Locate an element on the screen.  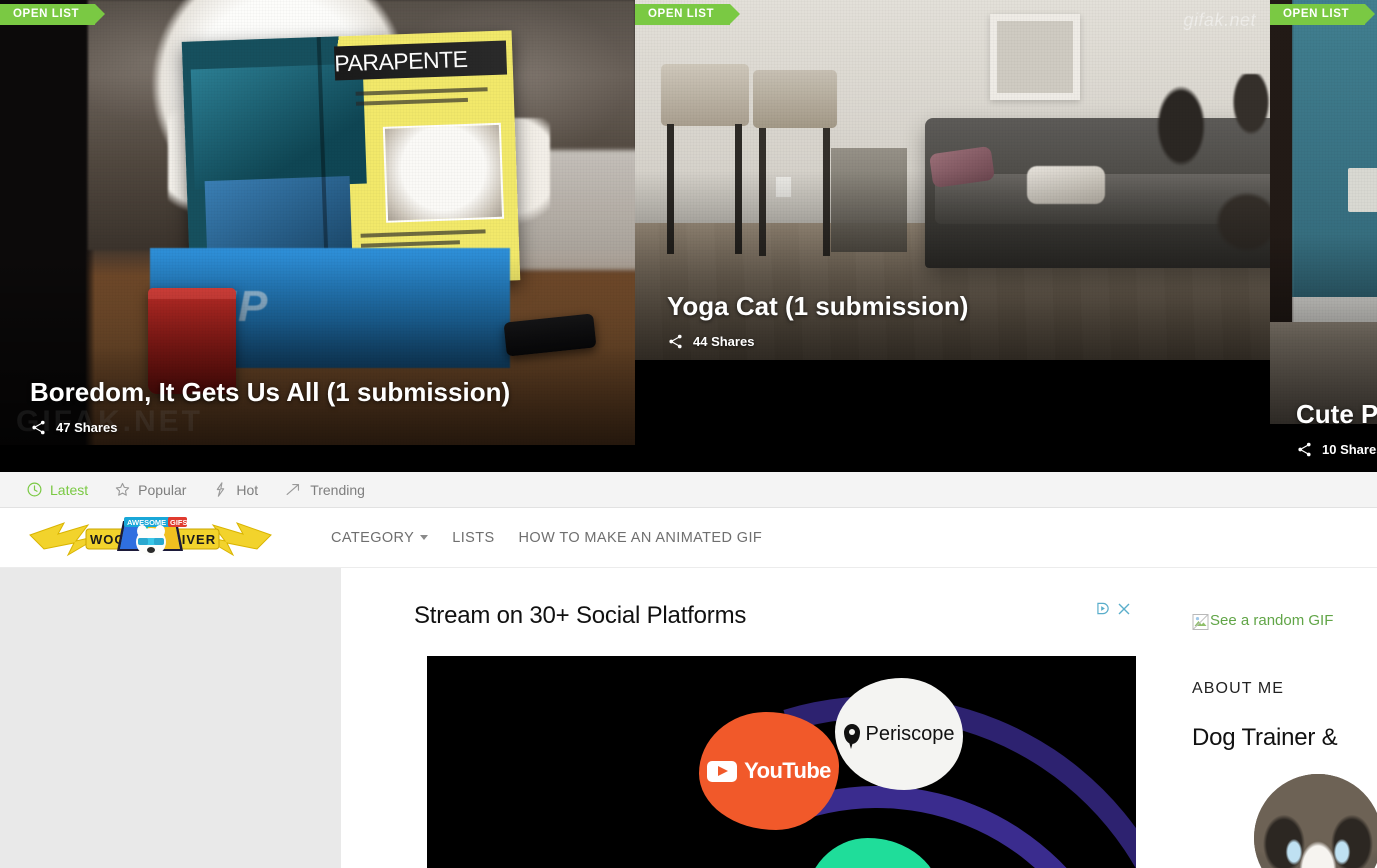
nav-item-lists: LISTS is located at coordinates (473, 538).